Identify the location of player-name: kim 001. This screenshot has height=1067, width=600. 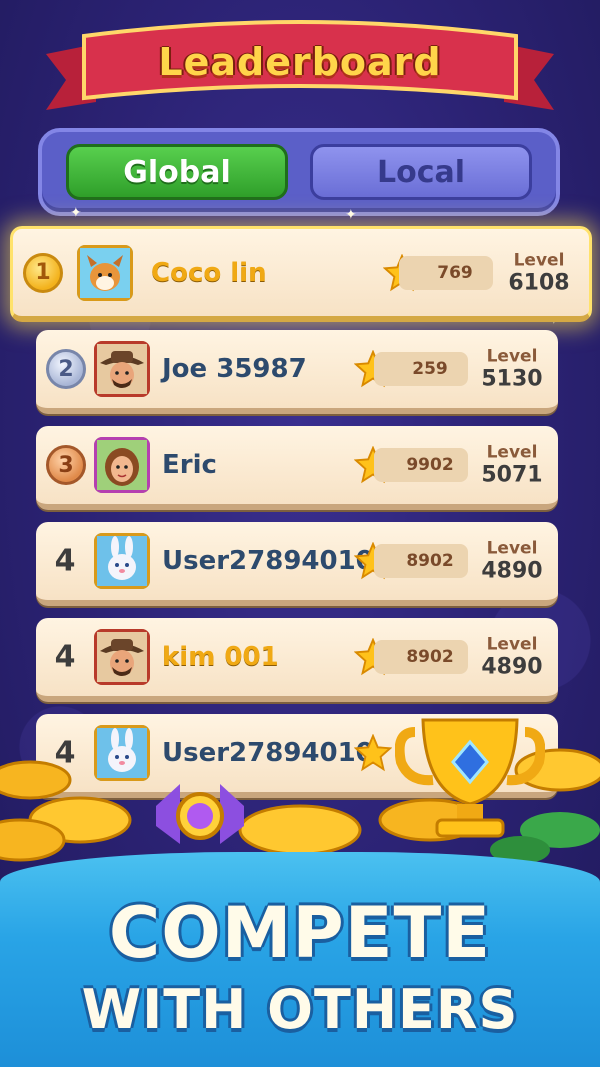
(220, 657).